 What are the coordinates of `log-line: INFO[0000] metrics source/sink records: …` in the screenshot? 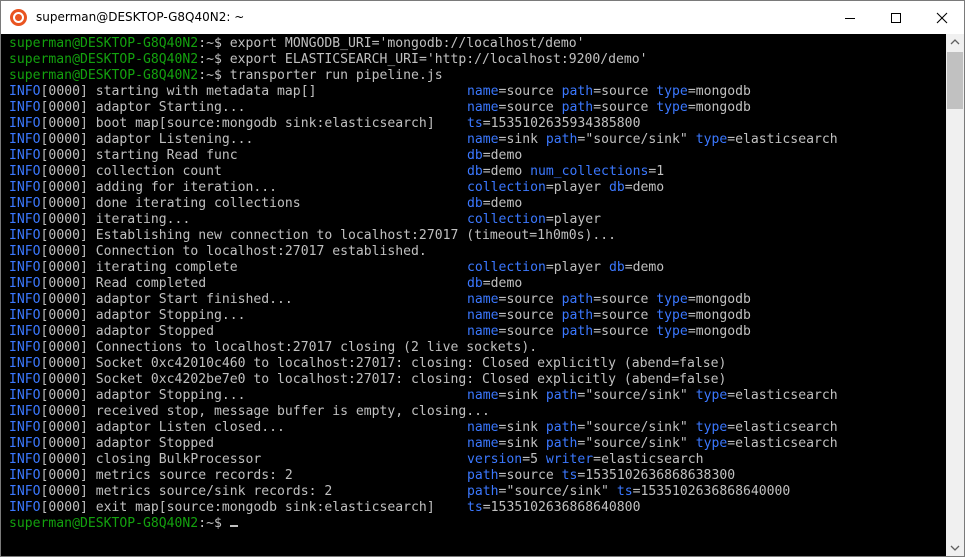 It's located at (399, 492).